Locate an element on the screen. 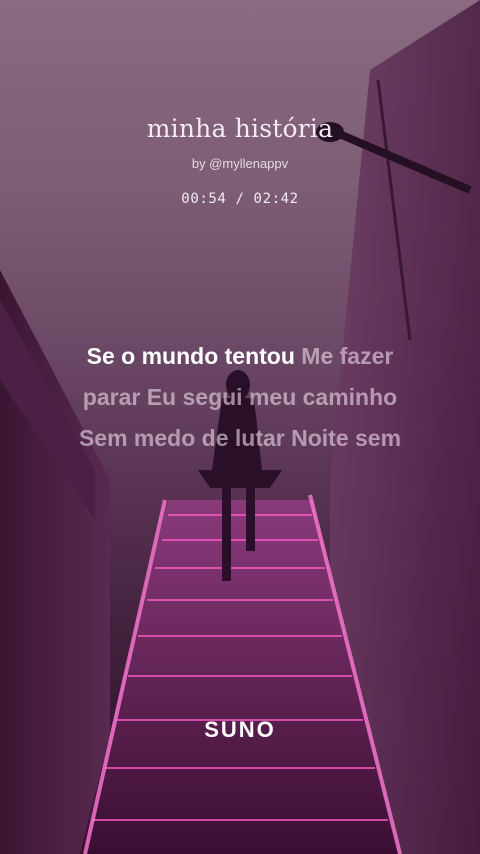 Image resolution: width=480 pixels, height=854 pixels. lyric-line: Se o mundo tentou Me fazer is located at coordinates (240, 356).